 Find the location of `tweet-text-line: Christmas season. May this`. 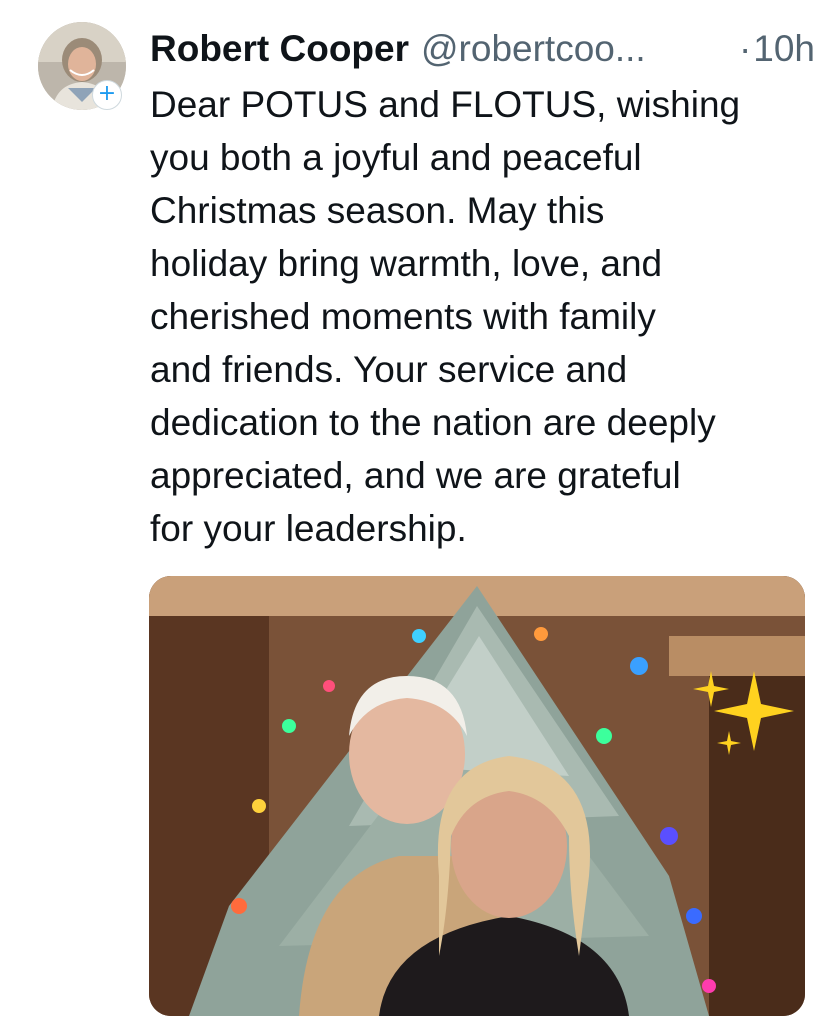

tweet-text-line: Christmas season. May this is located at coordinates (377, 210).